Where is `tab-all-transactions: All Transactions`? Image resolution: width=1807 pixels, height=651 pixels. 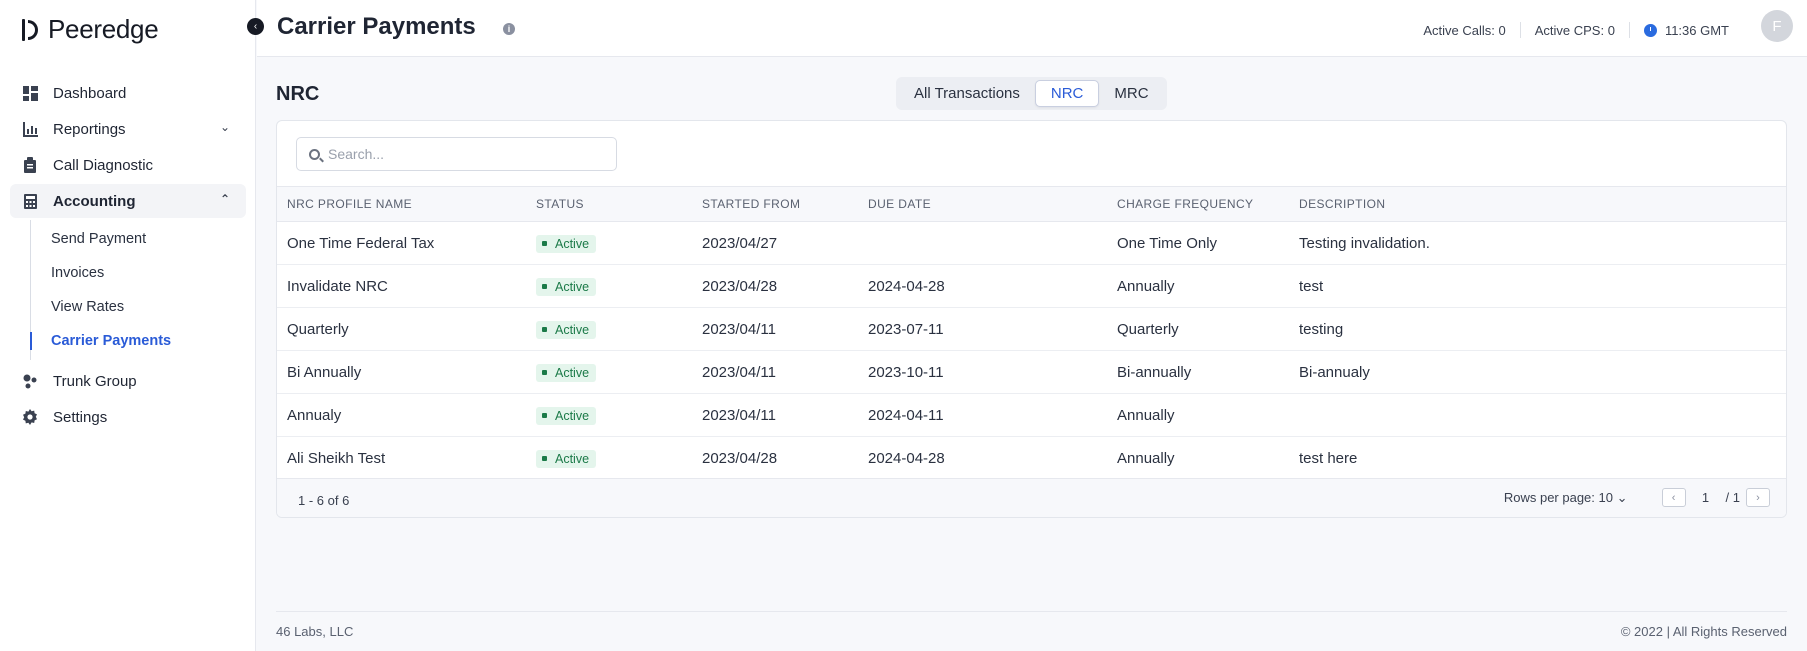
tab-all-transactions: All Transactions is located at coordinates (967, 93).